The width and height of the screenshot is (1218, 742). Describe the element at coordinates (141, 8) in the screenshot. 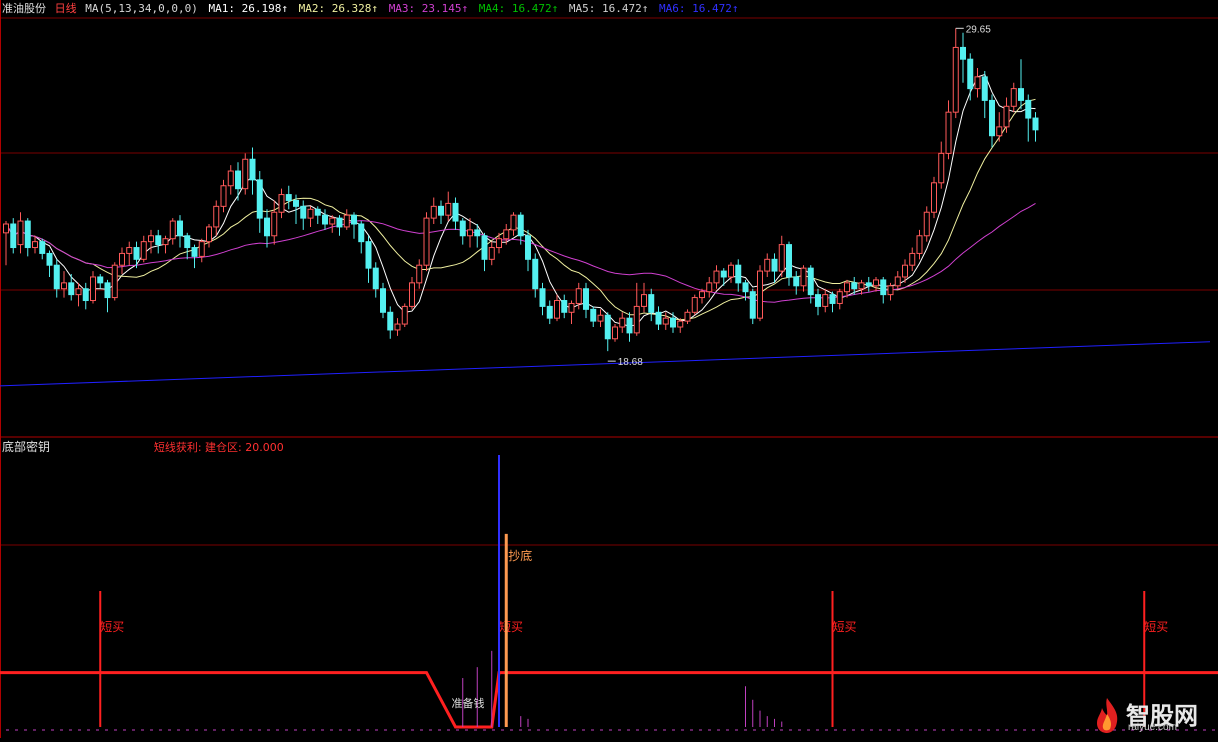

I see `ma-params: MA(5,13,34,0,0,0)` at that location.